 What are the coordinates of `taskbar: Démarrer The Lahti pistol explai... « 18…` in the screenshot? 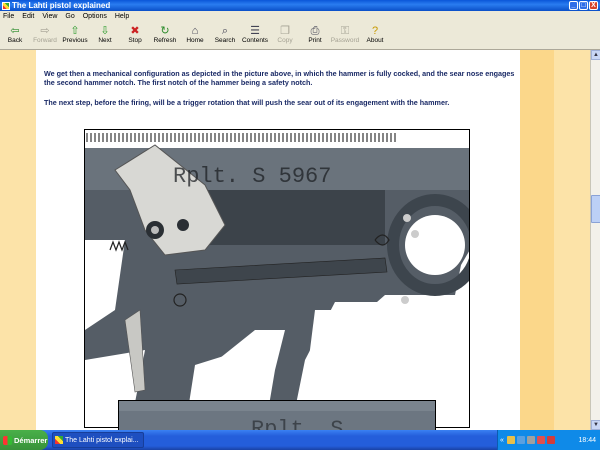 It's located at (300, 440).